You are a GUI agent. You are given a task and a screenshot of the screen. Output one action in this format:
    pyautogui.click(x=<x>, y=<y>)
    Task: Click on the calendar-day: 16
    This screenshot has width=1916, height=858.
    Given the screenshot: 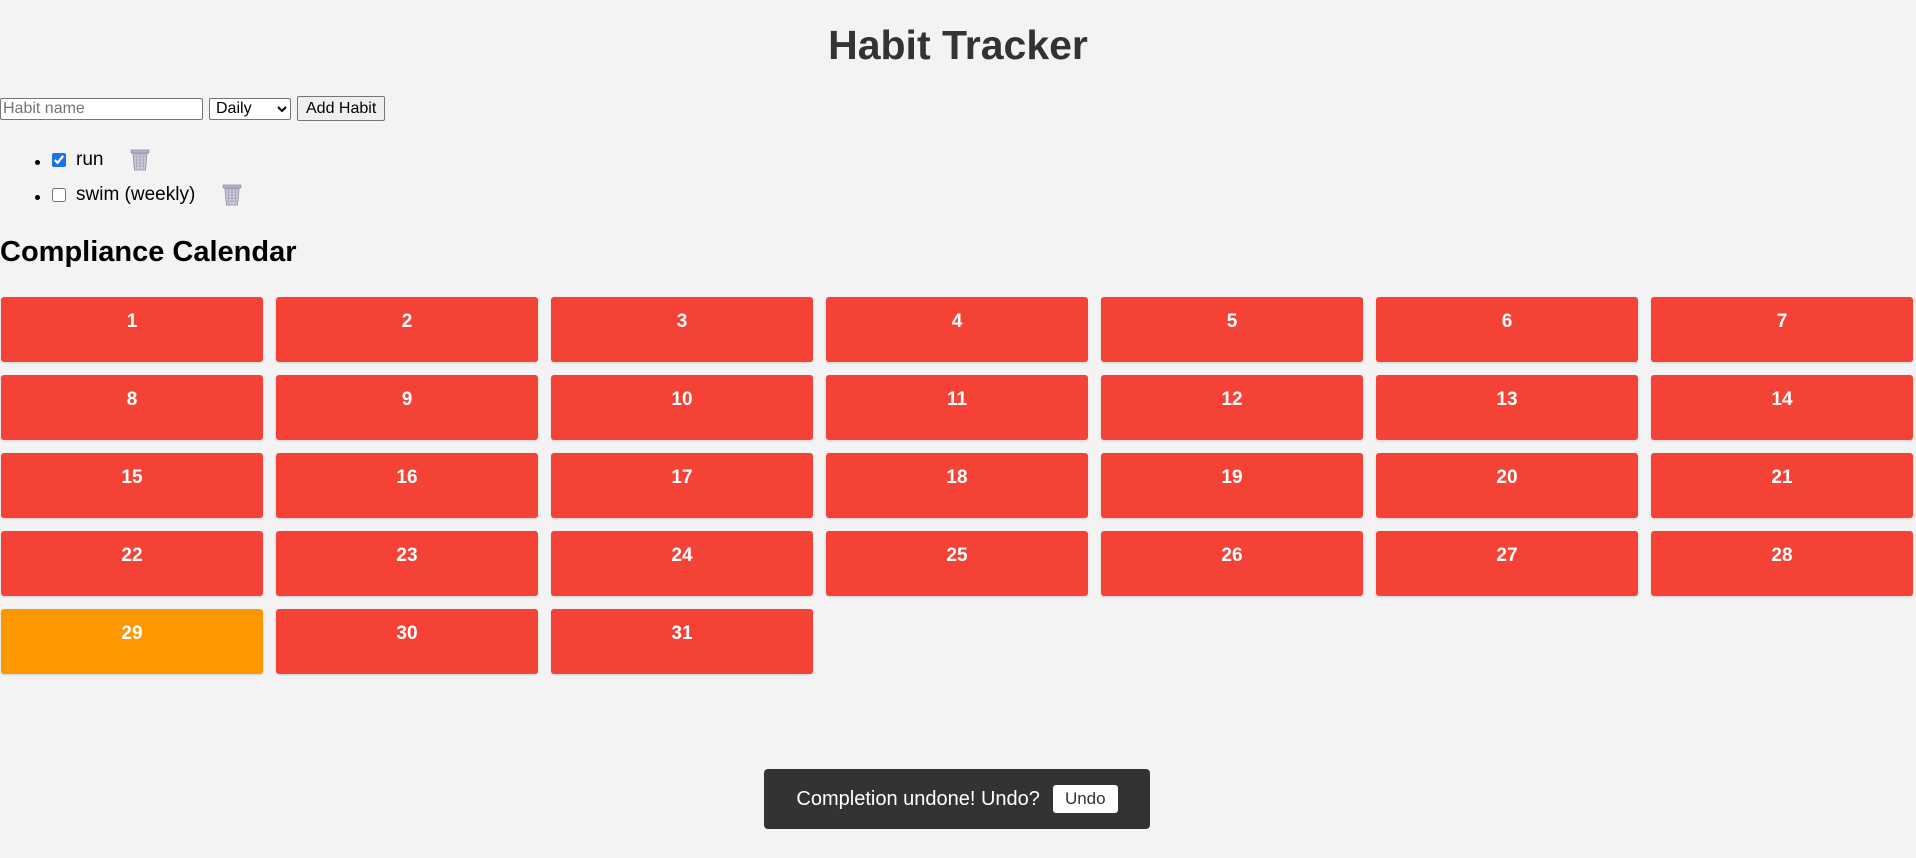 What is the action you would take?
    pyautogui.click(x=407, y=485)
    